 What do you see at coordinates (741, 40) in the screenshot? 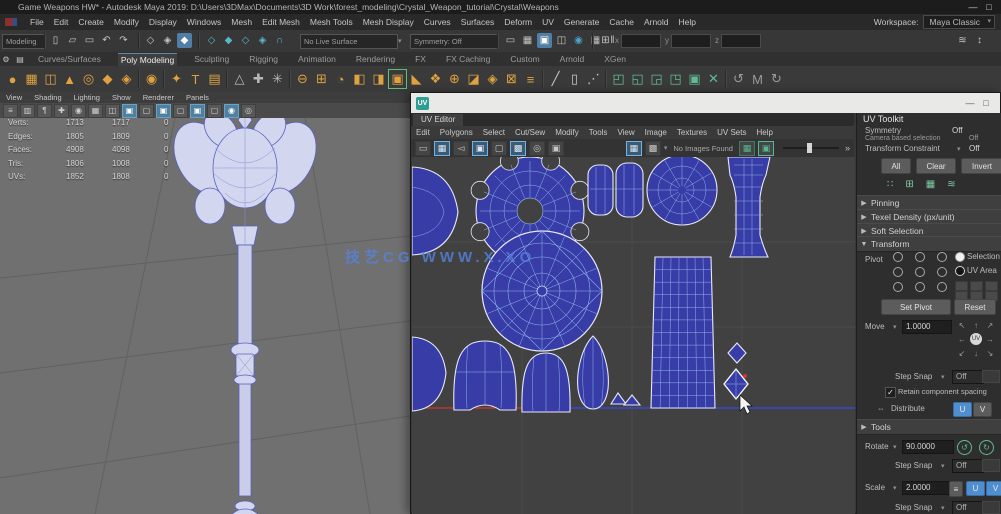
I see `coord-input-z` at bounding box center [741, 40].